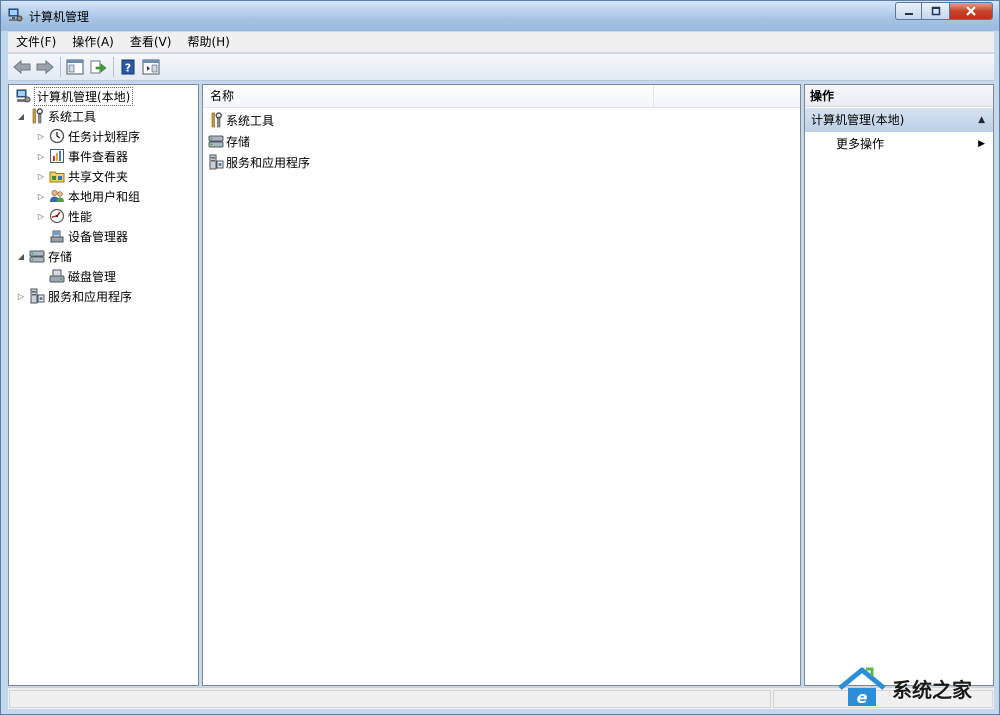 This screenshot has width=1000, height=715. Describe the element at coordinates (98, 176) in the screenshot. I see `tree-item-label: 共享文件夹` at that location.